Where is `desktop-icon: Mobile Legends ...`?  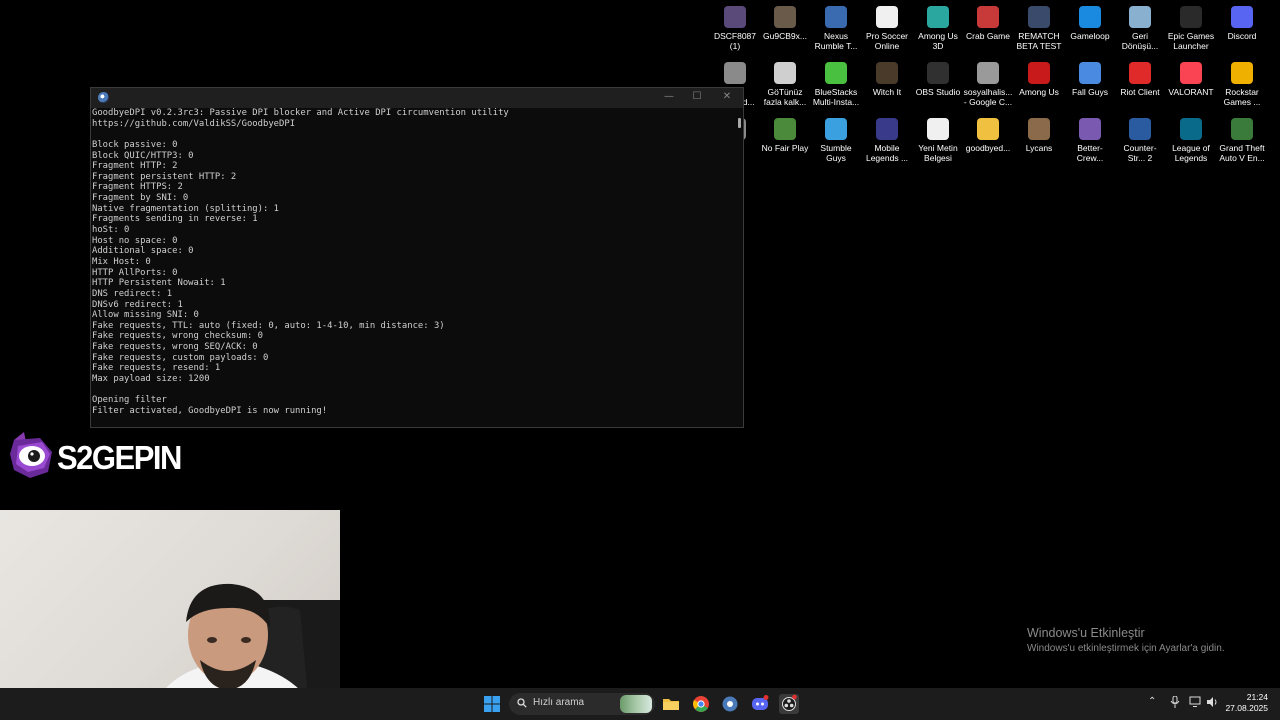 desktop-icon: Mobile Legends ... is located at coordinates (887, 140).